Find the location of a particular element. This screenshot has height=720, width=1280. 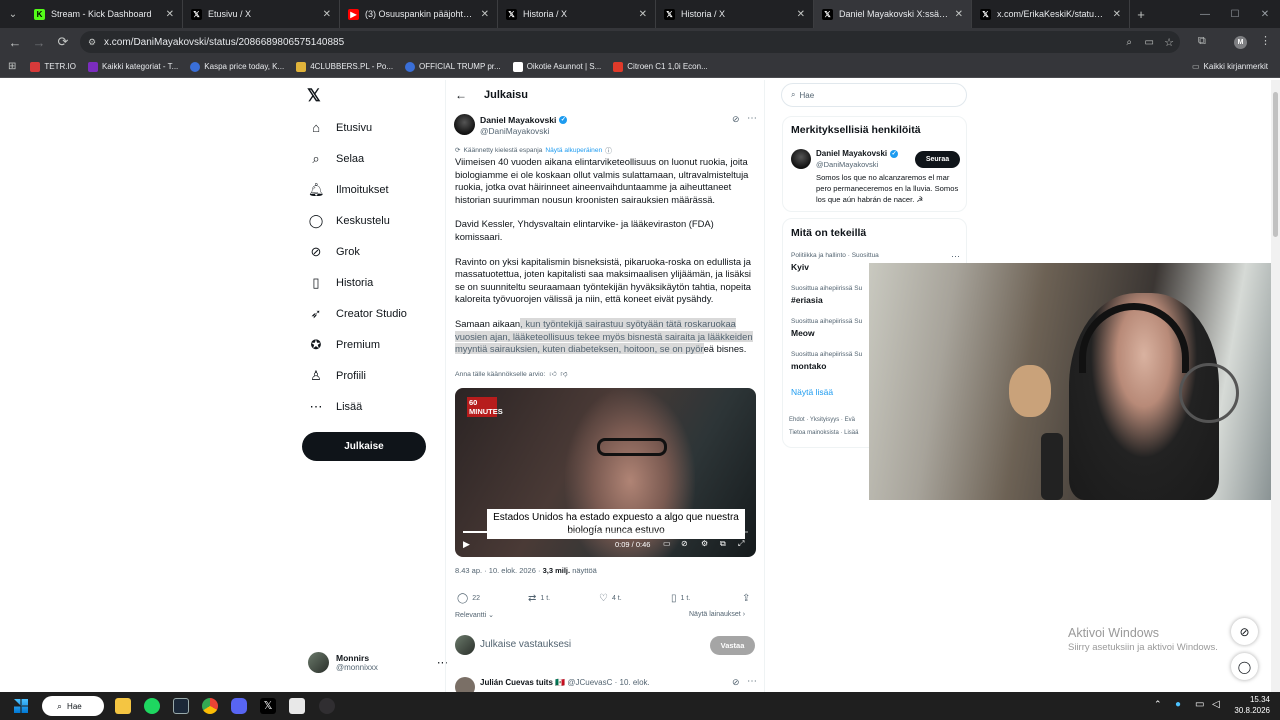

nav-creator-studio: ➶ Creator Studio is located at coordinates (357, 314).